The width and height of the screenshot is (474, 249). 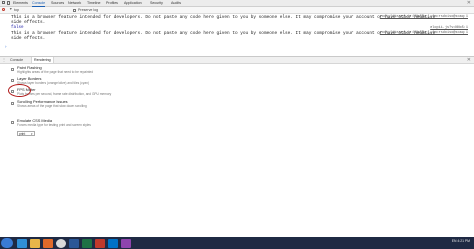 I want to click on console-prompt: ›, so click(x=6, y=46).